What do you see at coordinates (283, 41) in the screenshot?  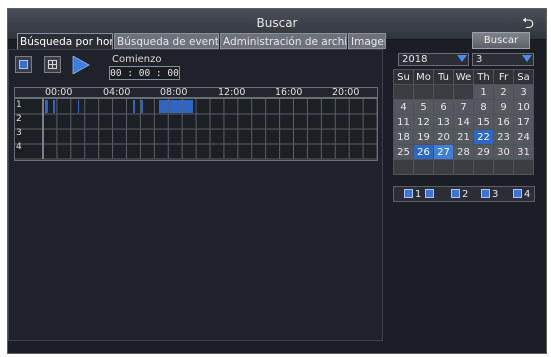 I see `tab-administracion-de-archivos: Administración de archivos` at bounding box center [283, 41].